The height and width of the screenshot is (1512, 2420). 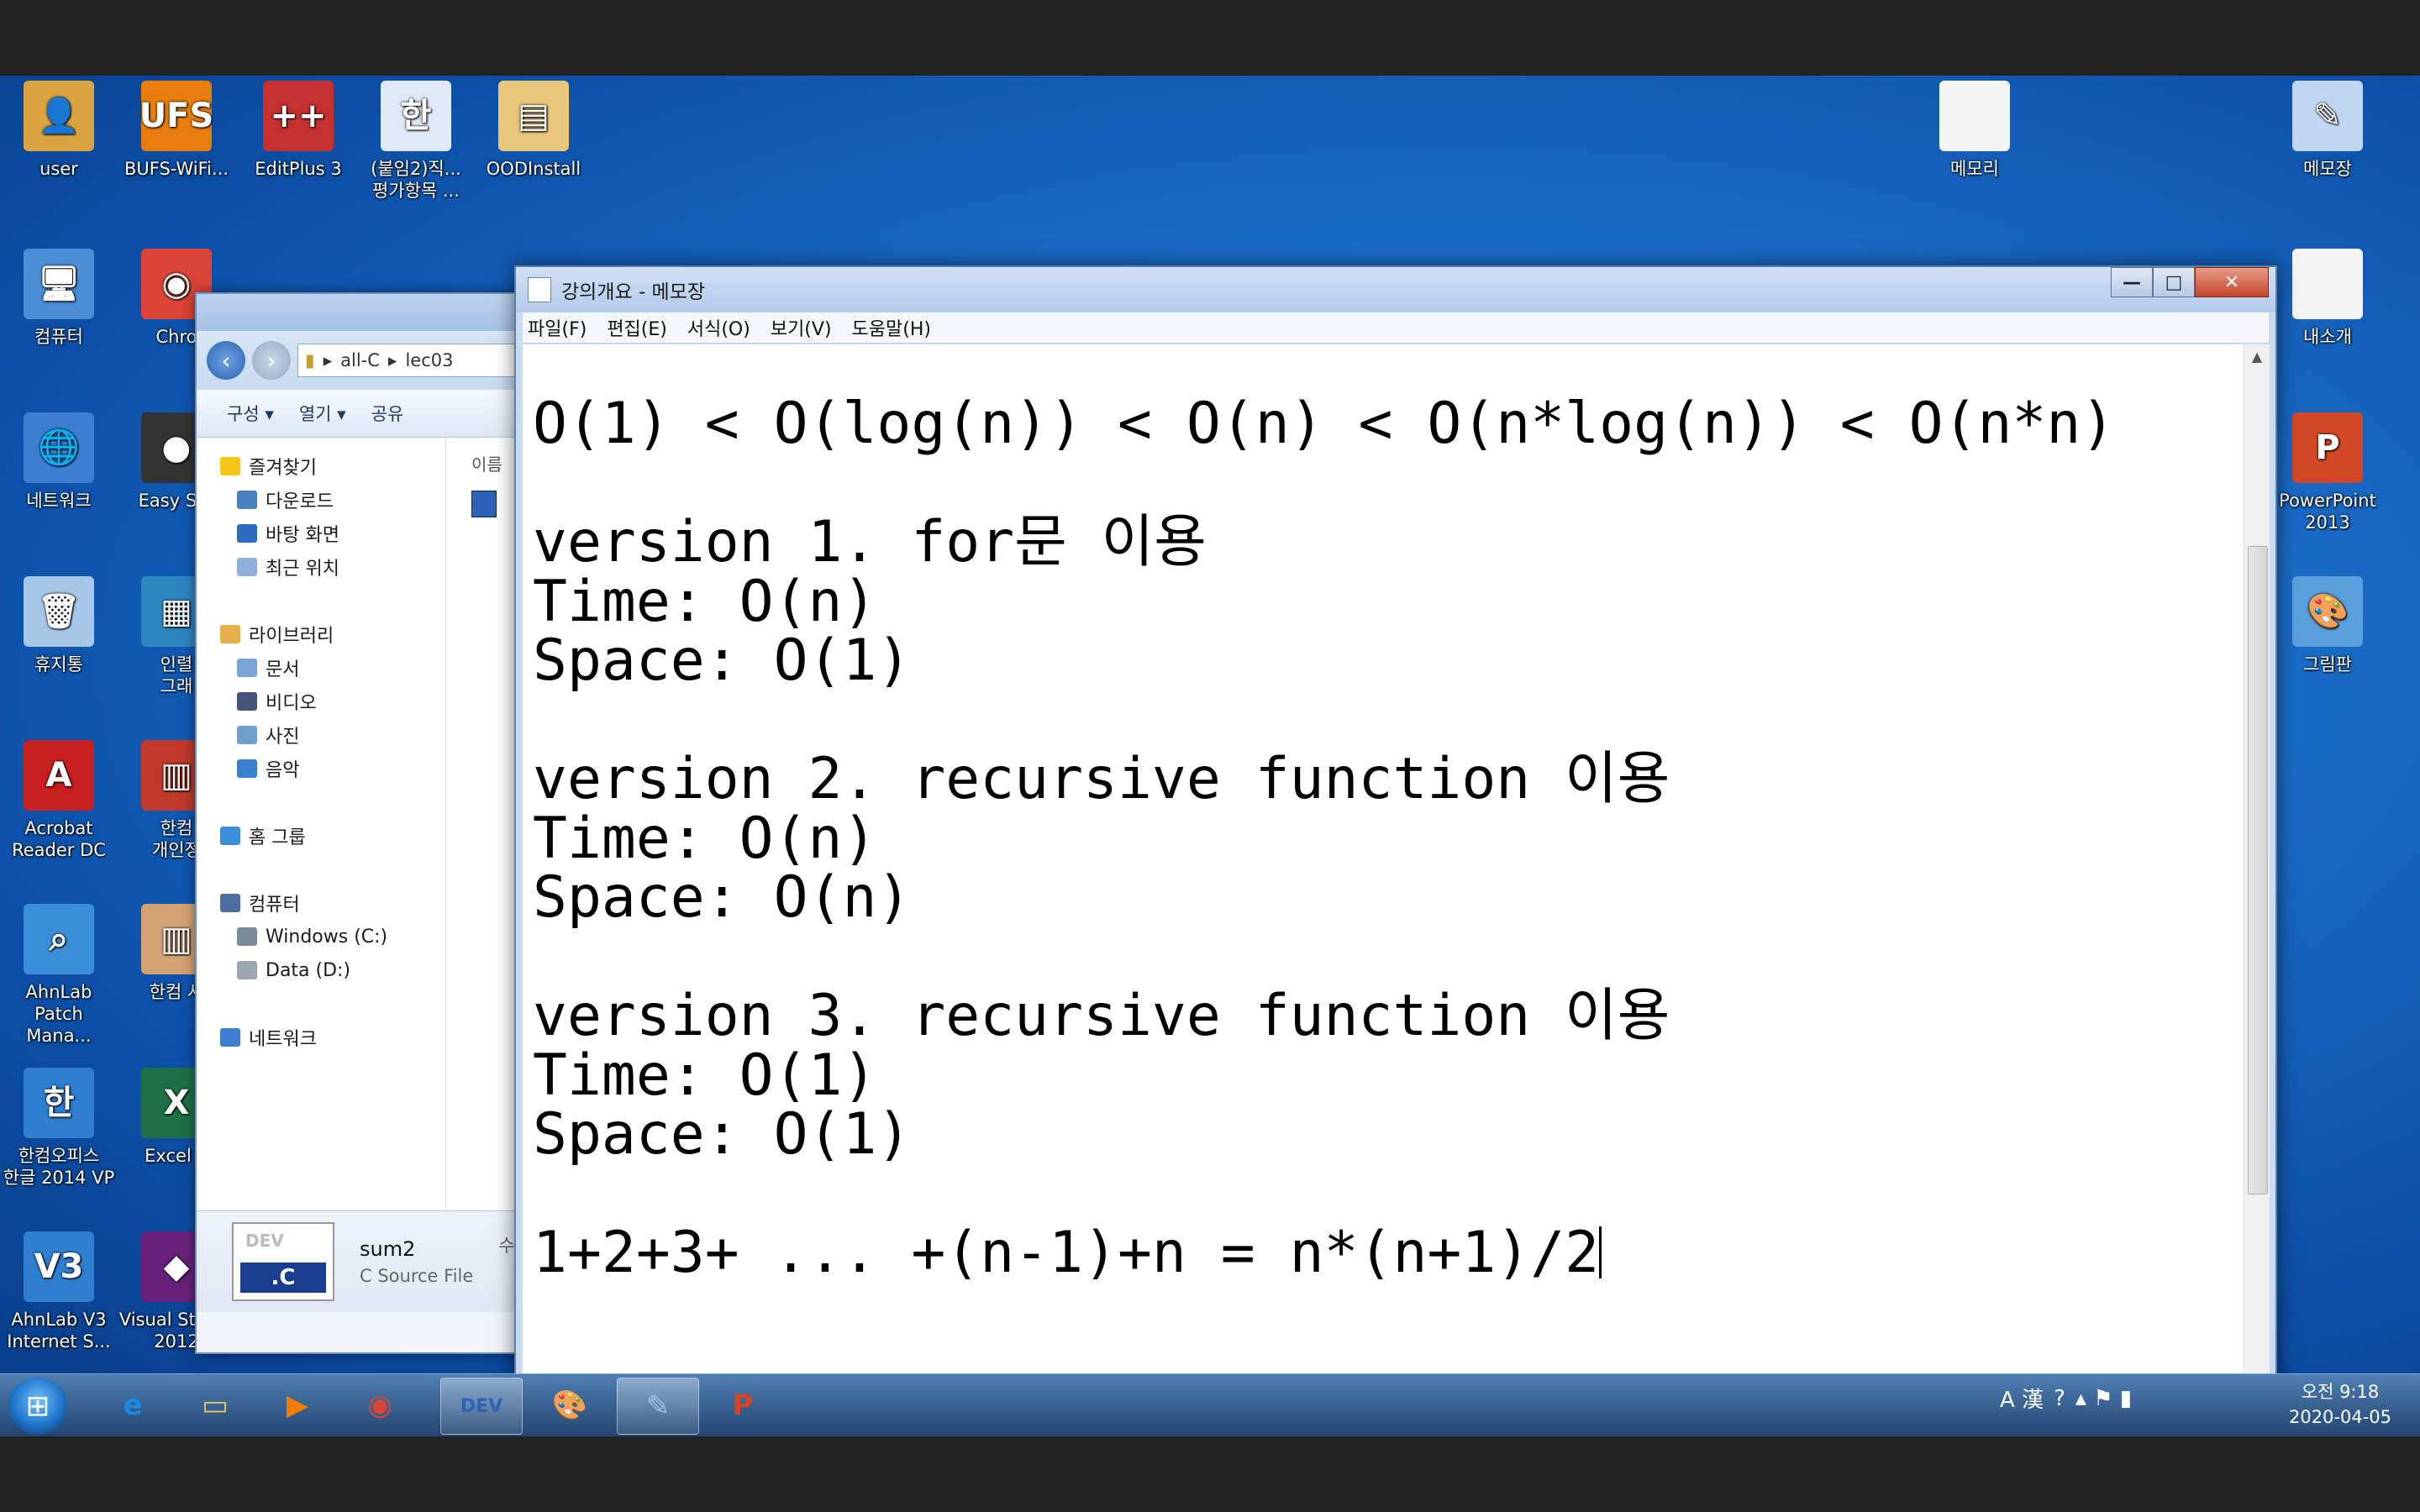 I want to click on notepad-titlebar: 강의개요 - 메모장 — □ ✕, so click(x=1395, y=289).